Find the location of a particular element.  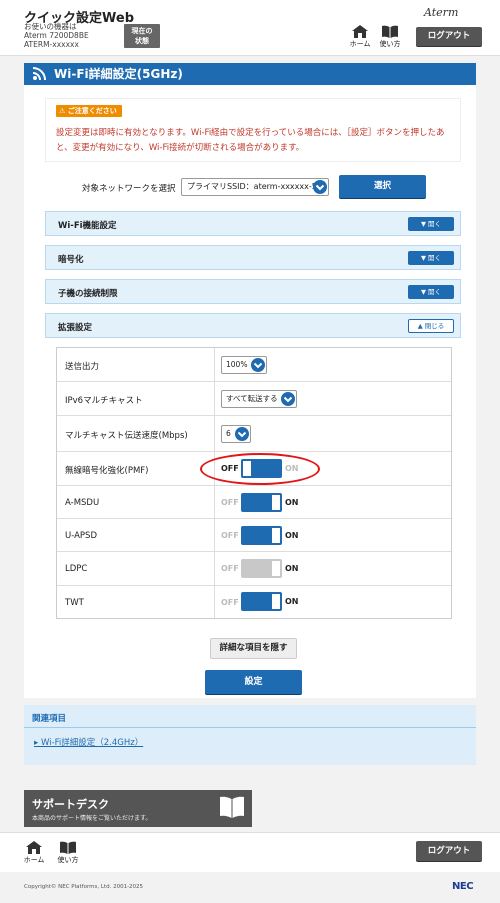

multicast-rate-select: 6 is located at coordinates (236, 434).